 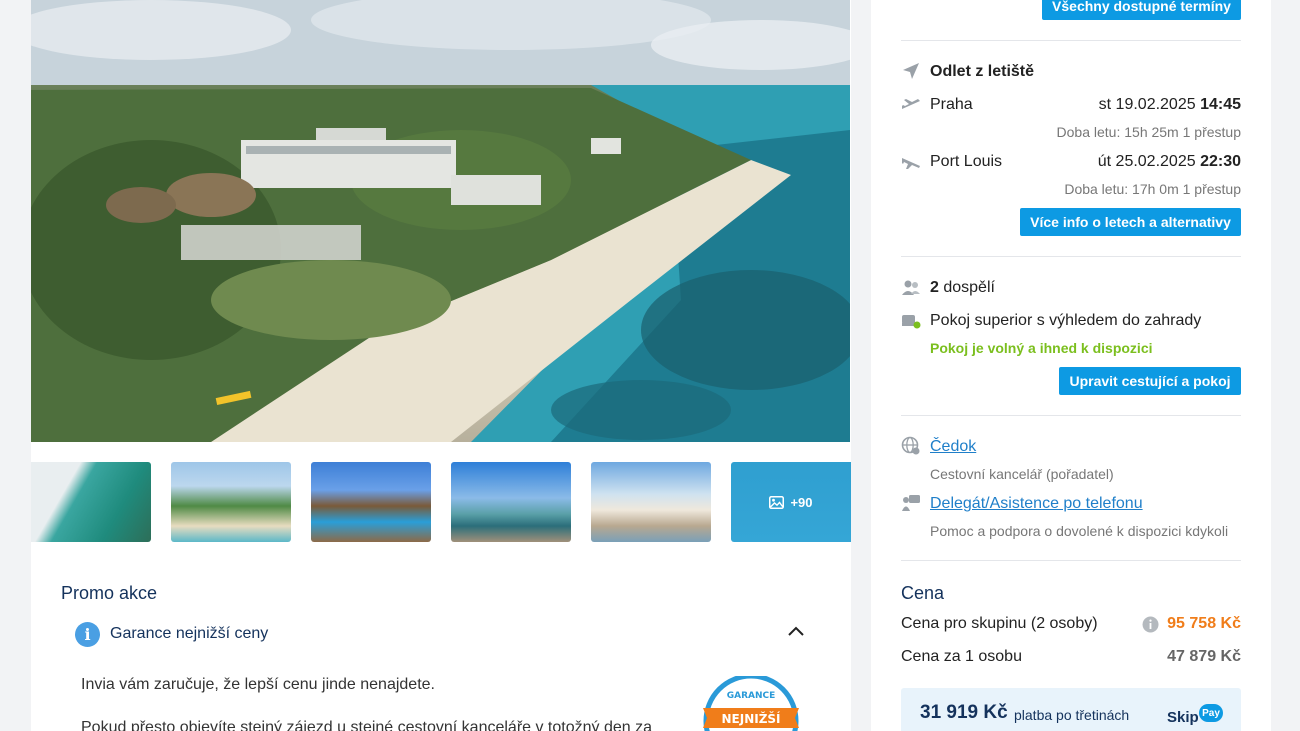 I want to click on flights-info-button: Více info o letech a alternativy, so click(x=1130, y=222).